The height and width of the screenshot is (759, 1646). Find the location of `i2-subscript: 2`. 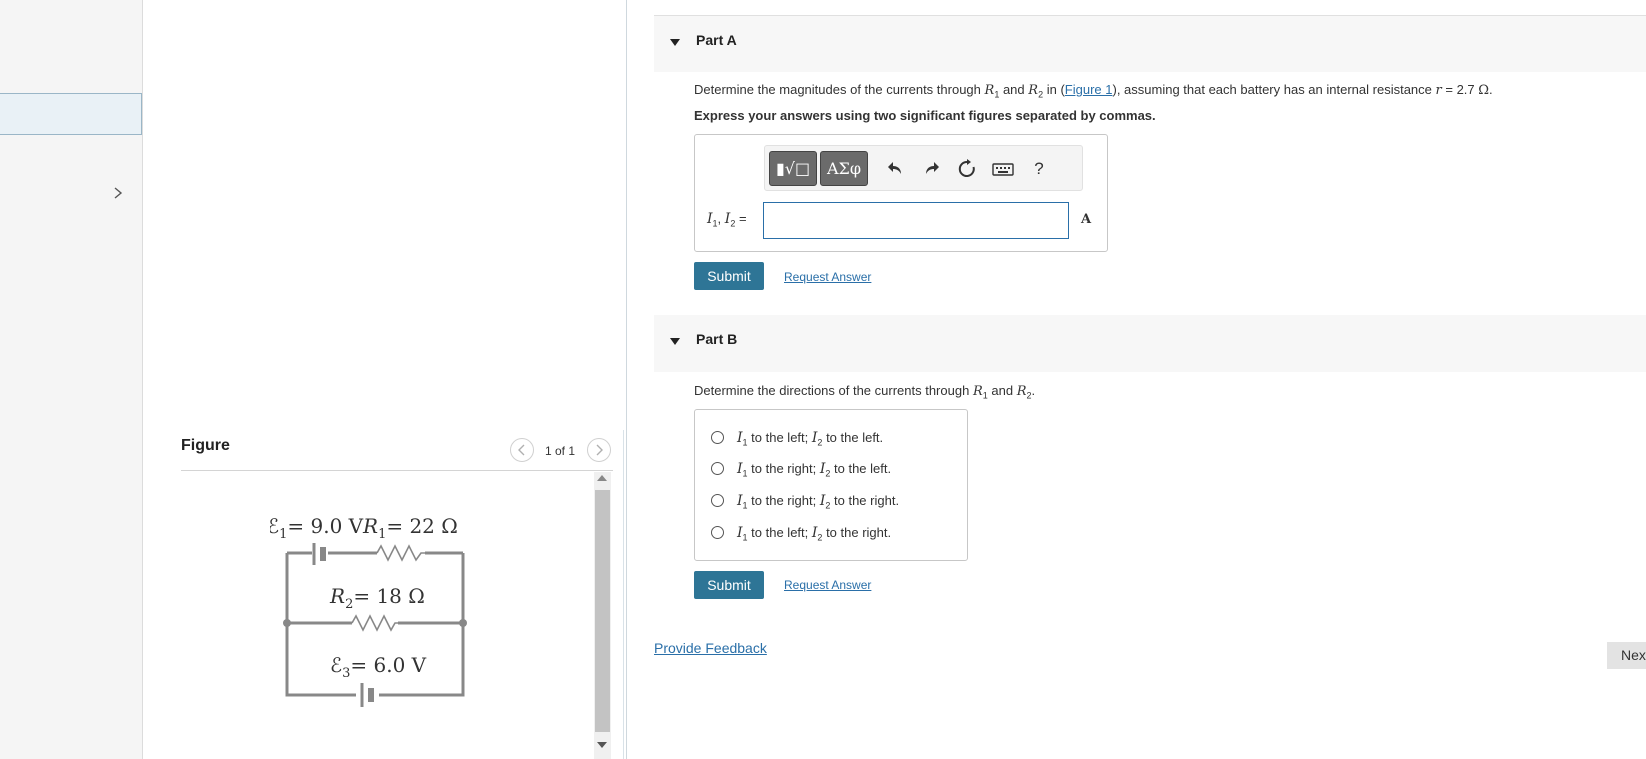

i2-subscript: 2 is located at coordinates (733, 223).